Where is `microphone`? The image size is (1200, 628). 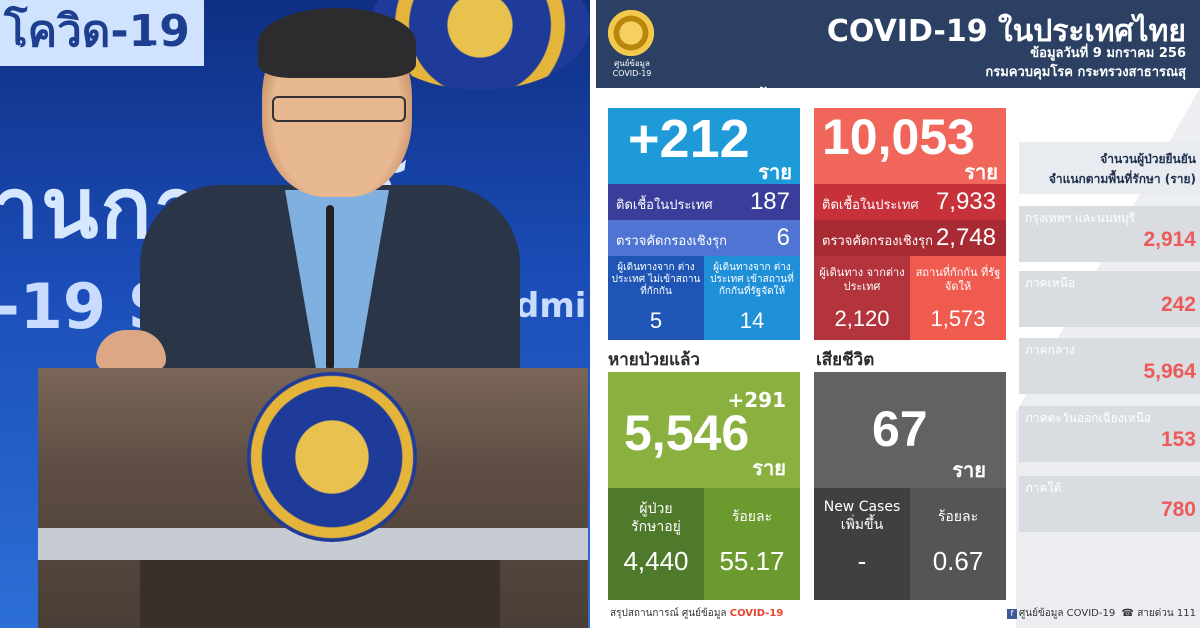
microphone is located at coordinates (330, 287).